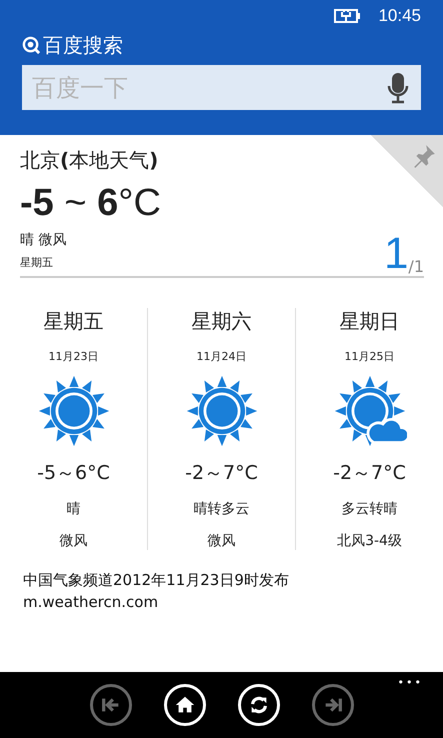  What do you see at coordinates (221, 356) in the screenshot?
I see `forecast-date: 11月24日` at bounding box center [221, 356].